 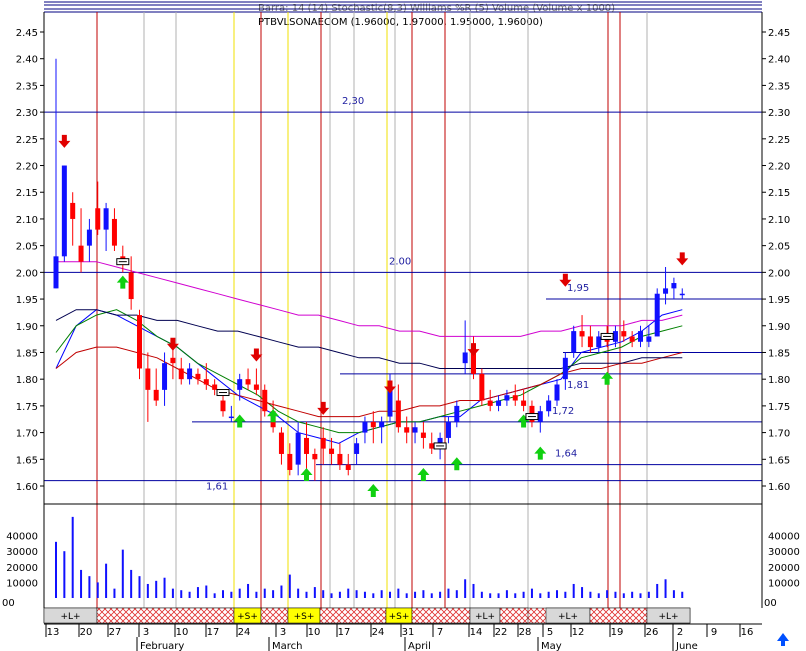 What do you see at coordinates (27, 353) in the screenshot?
I see `price-tick-label: 1.85` at bounding box center [27, 353].